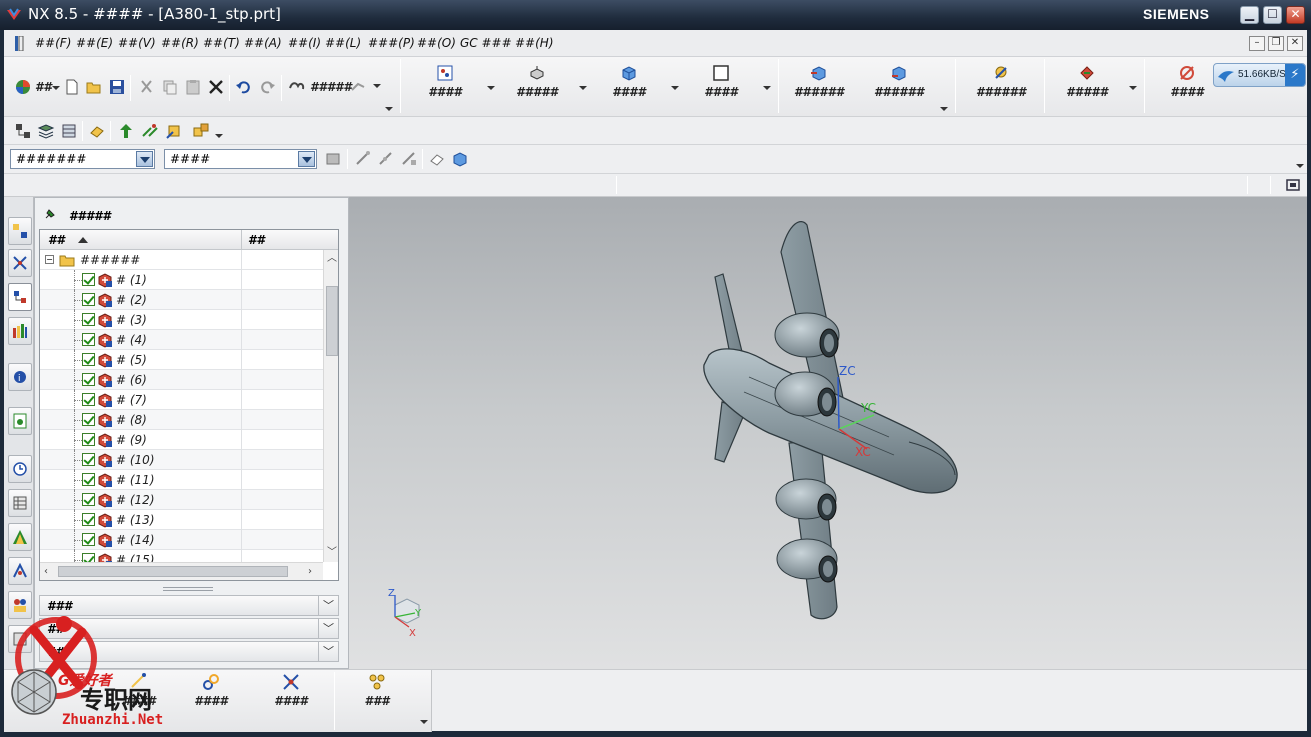 This screenshot has height=737, width=1311. I want to click on eraser-select-icon, so click(437, 159).